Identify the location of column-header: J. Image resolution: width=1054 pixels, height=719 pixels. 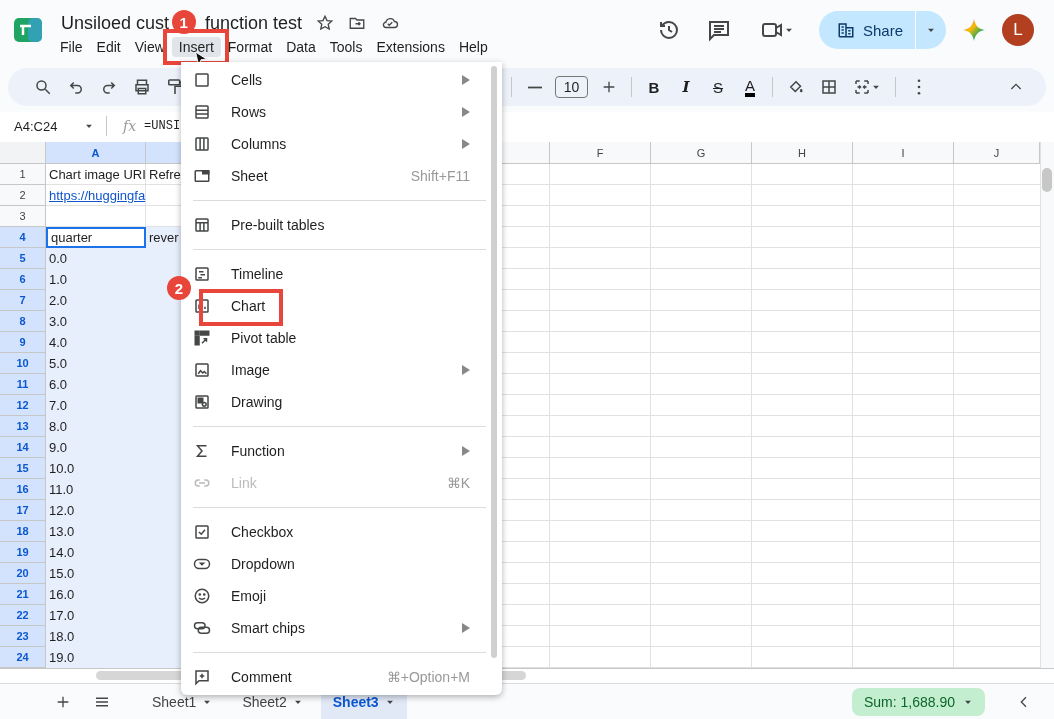
(997, 153).